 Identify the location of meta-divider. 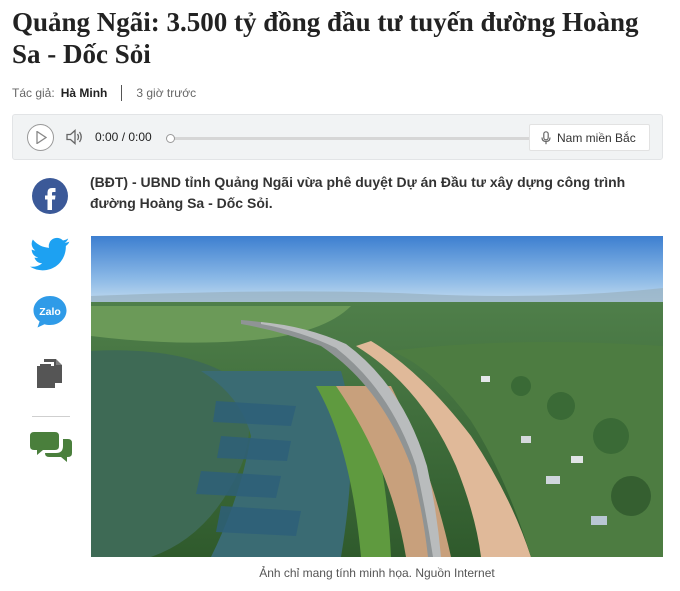
(122, 93).